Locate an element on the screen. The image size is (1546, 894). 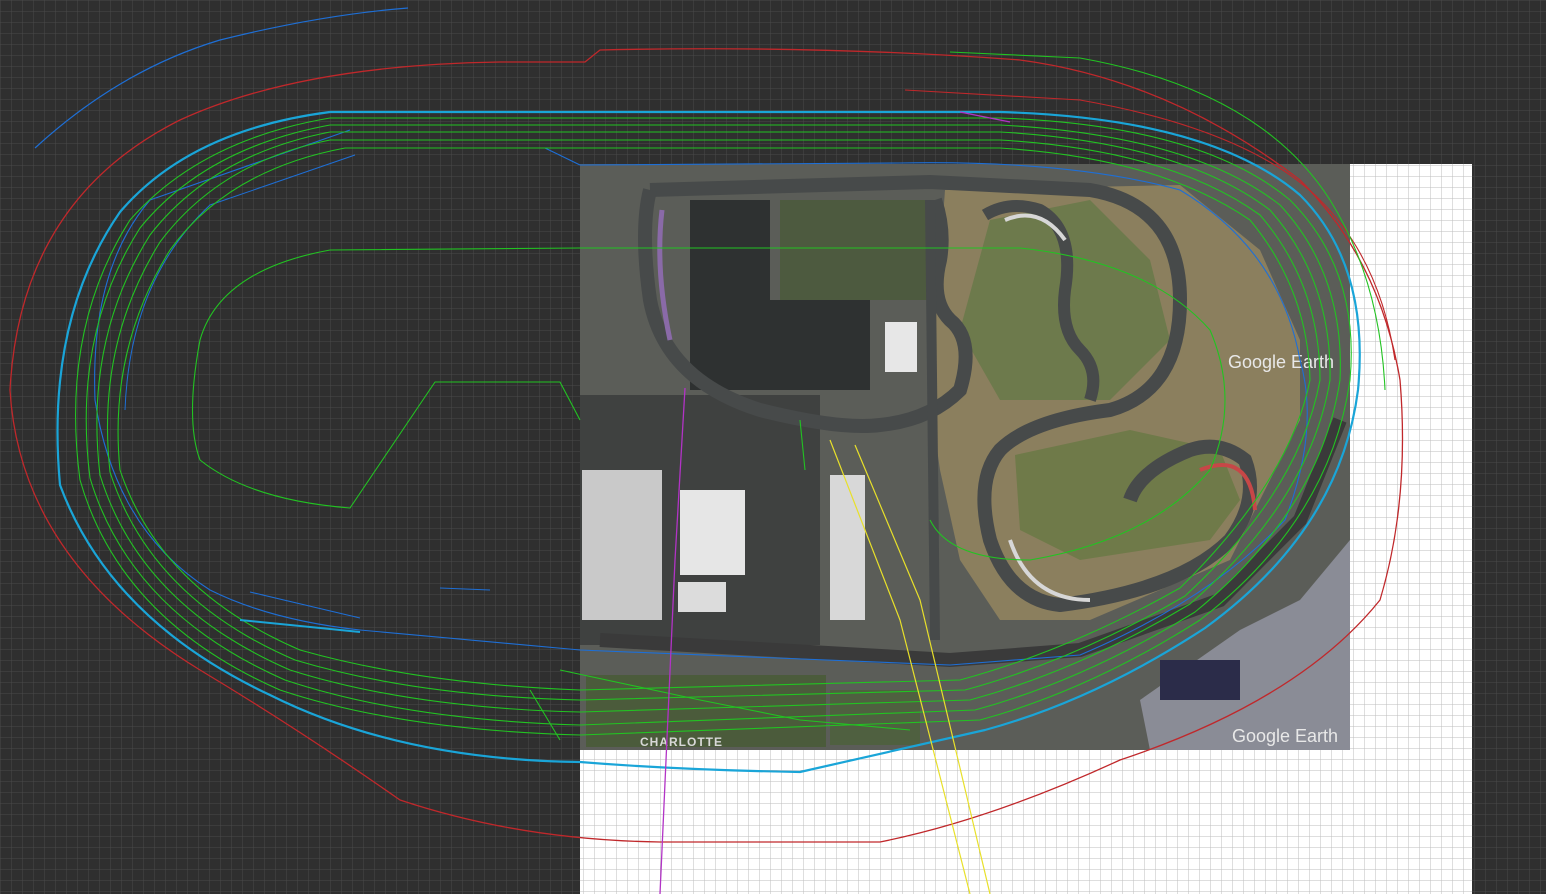
google-earth-watermark-bottom: Google Earth is located at coordinates (1285, 736).